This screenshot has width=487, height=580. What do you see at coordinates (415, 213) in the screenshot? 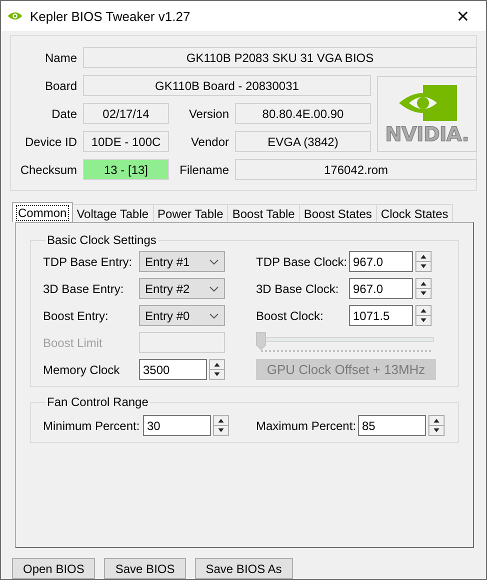
I see `tab: Clock States` at bounding box center [415, 213].